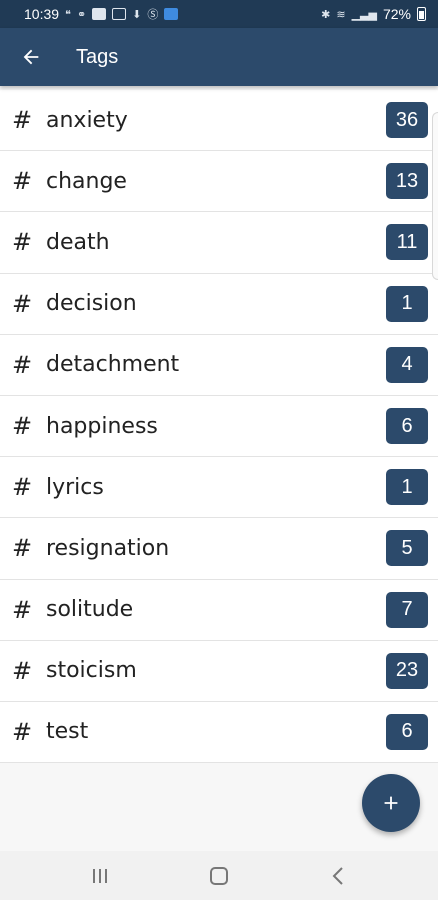  I want to click on home-icon, so click(218, 875).